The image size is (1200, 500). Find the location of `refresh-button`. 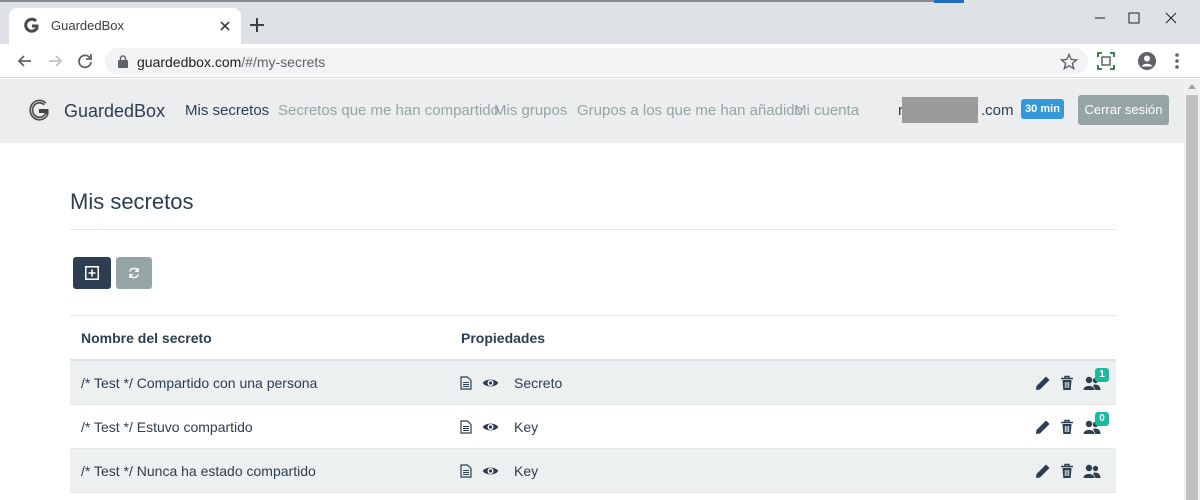

refresh-button is located at coordinates (134, 273).